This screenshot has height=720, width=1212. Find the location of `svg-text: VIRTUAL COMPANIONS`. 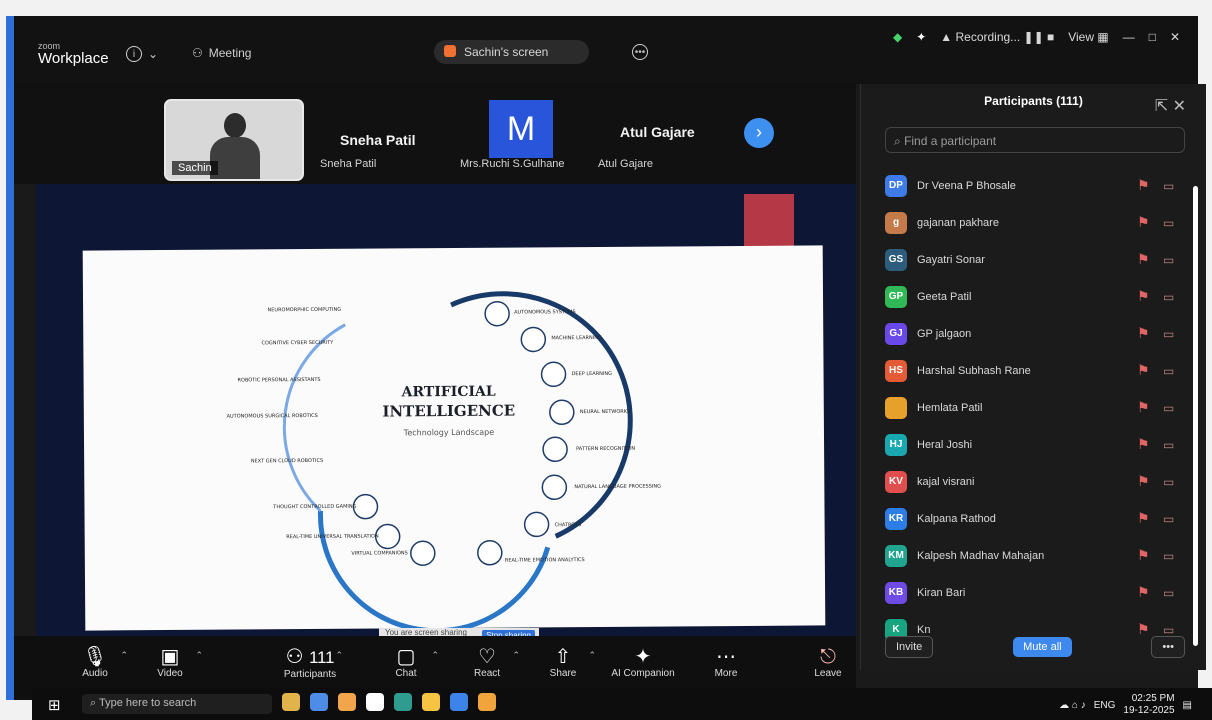

svg-text: VIRTUAL COMPANIONS is located at coordinates (379, 553).